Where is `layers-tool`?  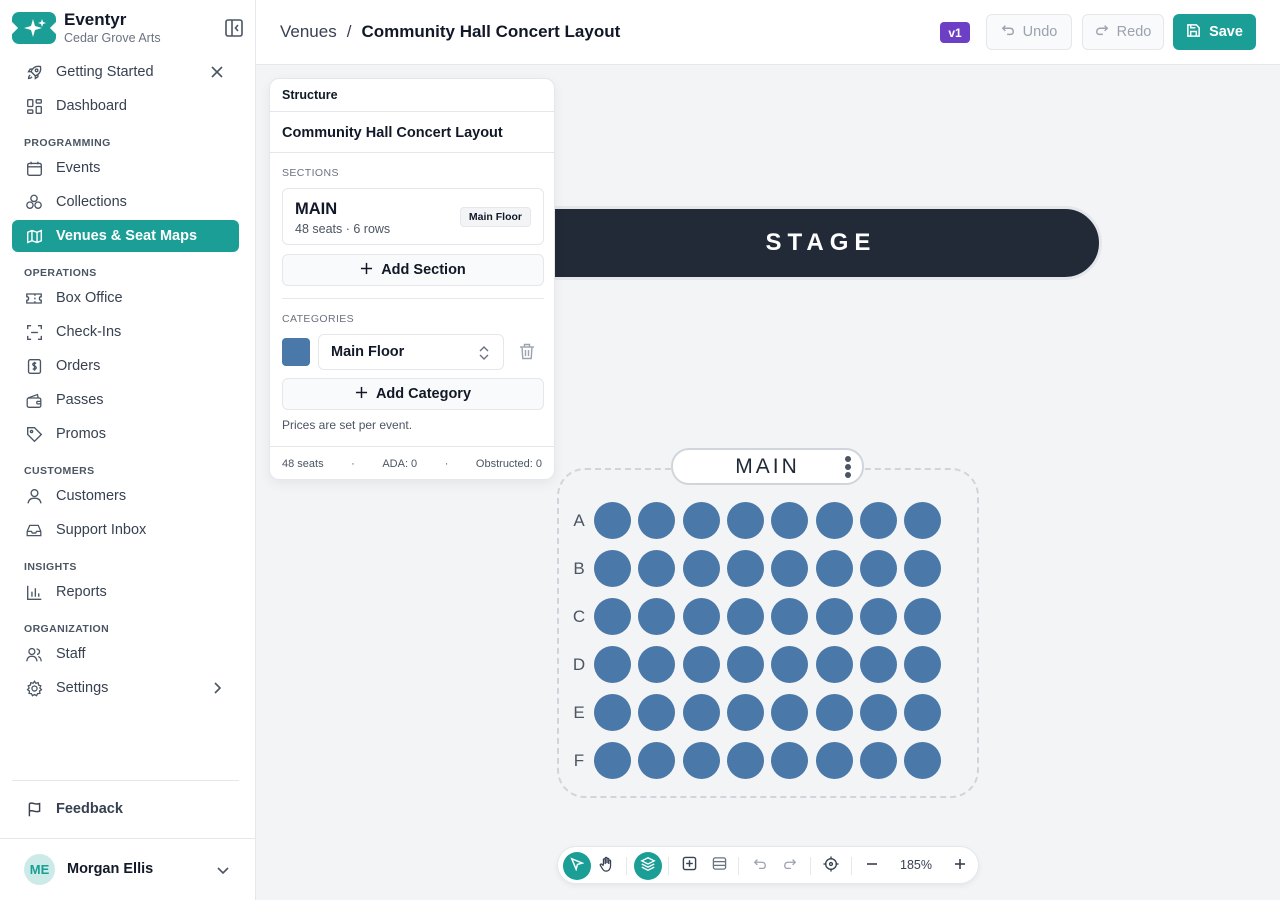 layers-tool is located at coordinates (648, 866).